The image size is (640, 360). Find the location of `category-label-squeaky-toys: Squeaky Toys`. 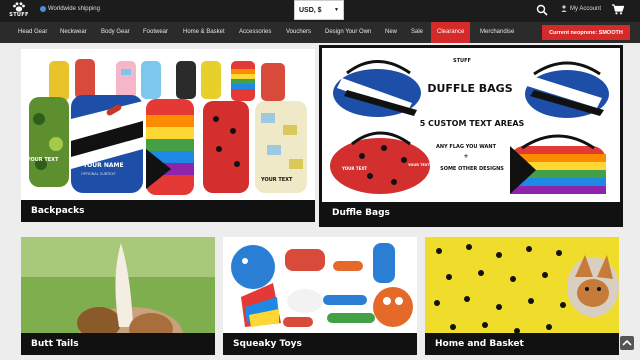

category-label-squeaky-toys: Squeaky Toys is located at coordinates (320, 344).